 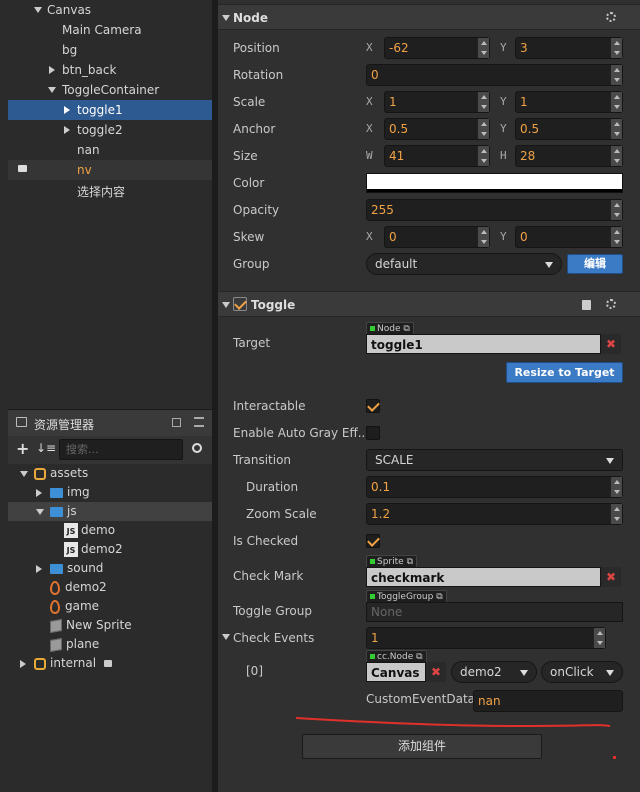 I want to click on toggle-enabled-checkbox, so click(x=240, y=304).